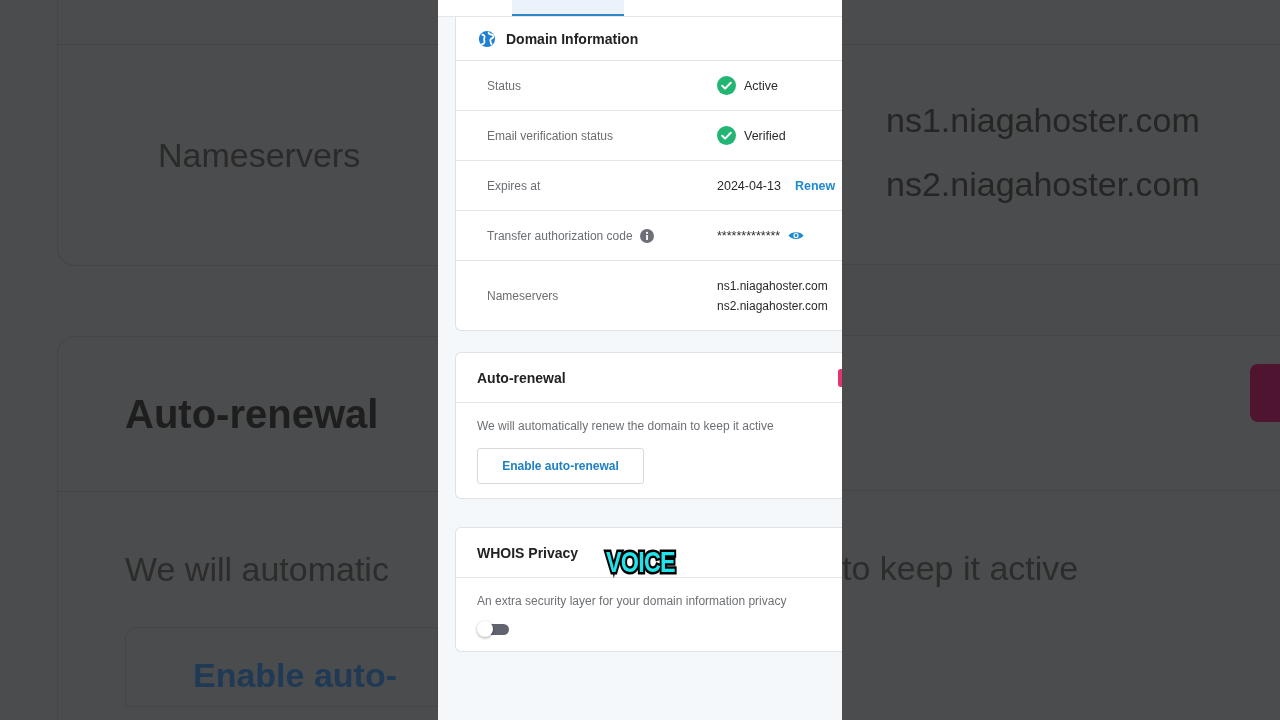  I want to click on video-caption: VOICE, so click(640, 562).